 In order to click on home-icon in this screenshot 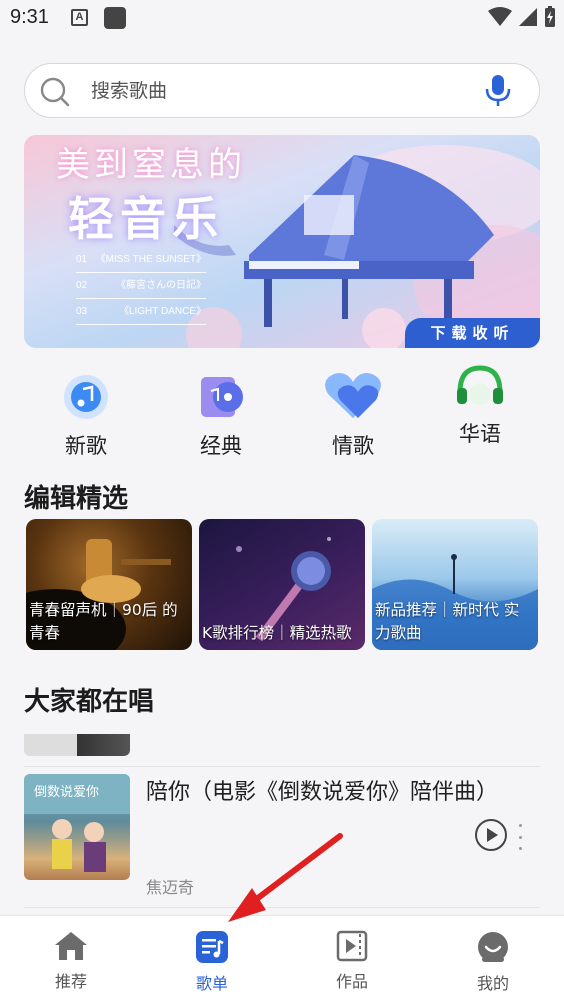, I will do `click(71, 946)`.